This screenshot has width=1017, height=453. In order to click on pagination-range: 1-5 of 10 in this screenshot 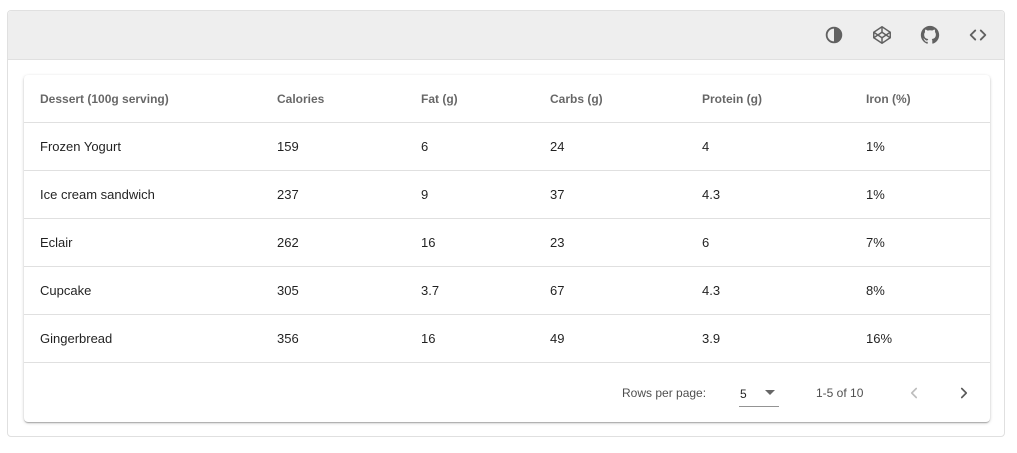, I will do `click(840, 393)`.